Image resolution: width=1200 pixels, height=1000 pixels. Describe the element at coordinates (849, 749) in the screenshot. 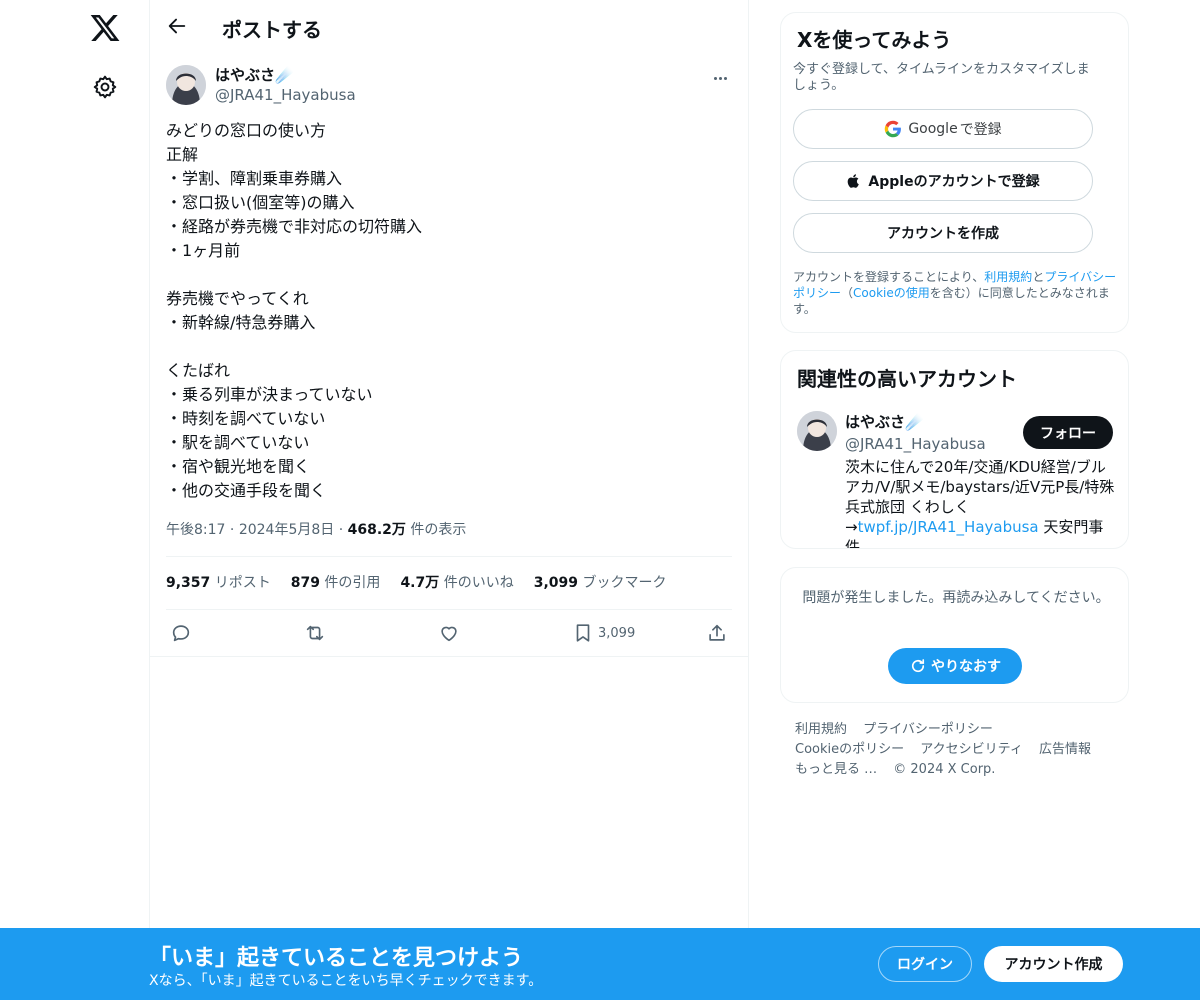

I see `footer-link-cookie: Cookieのポリシー` at that location.